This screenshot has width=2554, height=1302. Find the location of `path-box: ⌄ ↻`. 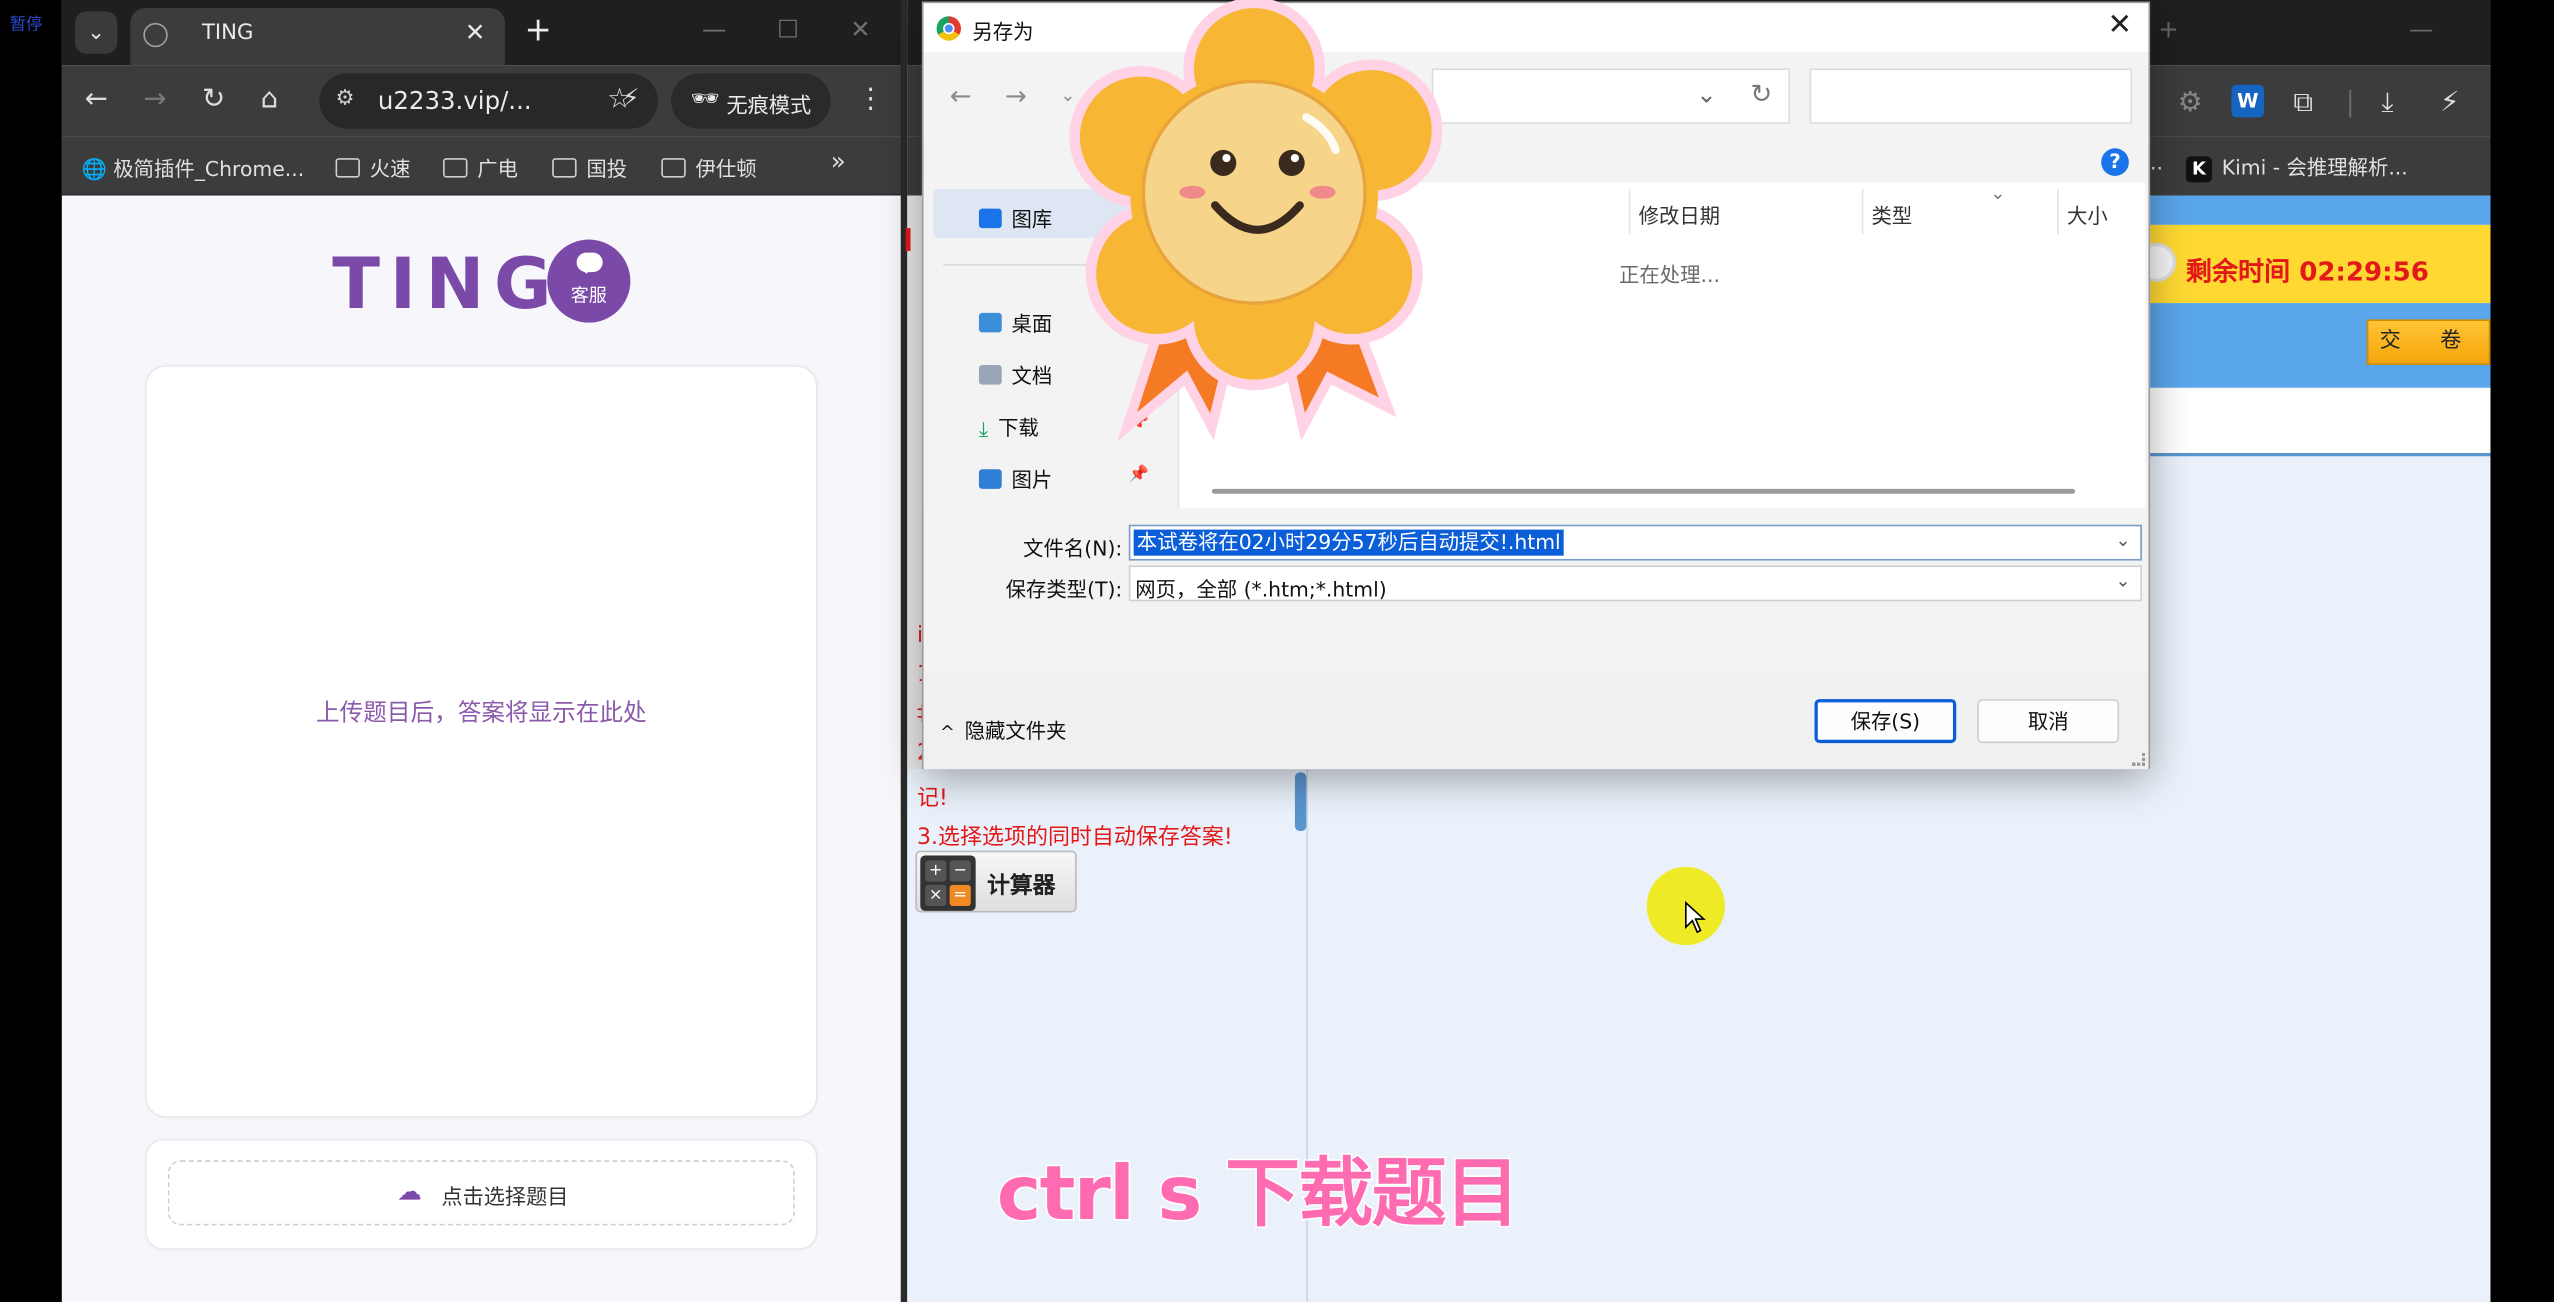

path-box: ⌄ ↻ is located at coordinates (1611, 96).